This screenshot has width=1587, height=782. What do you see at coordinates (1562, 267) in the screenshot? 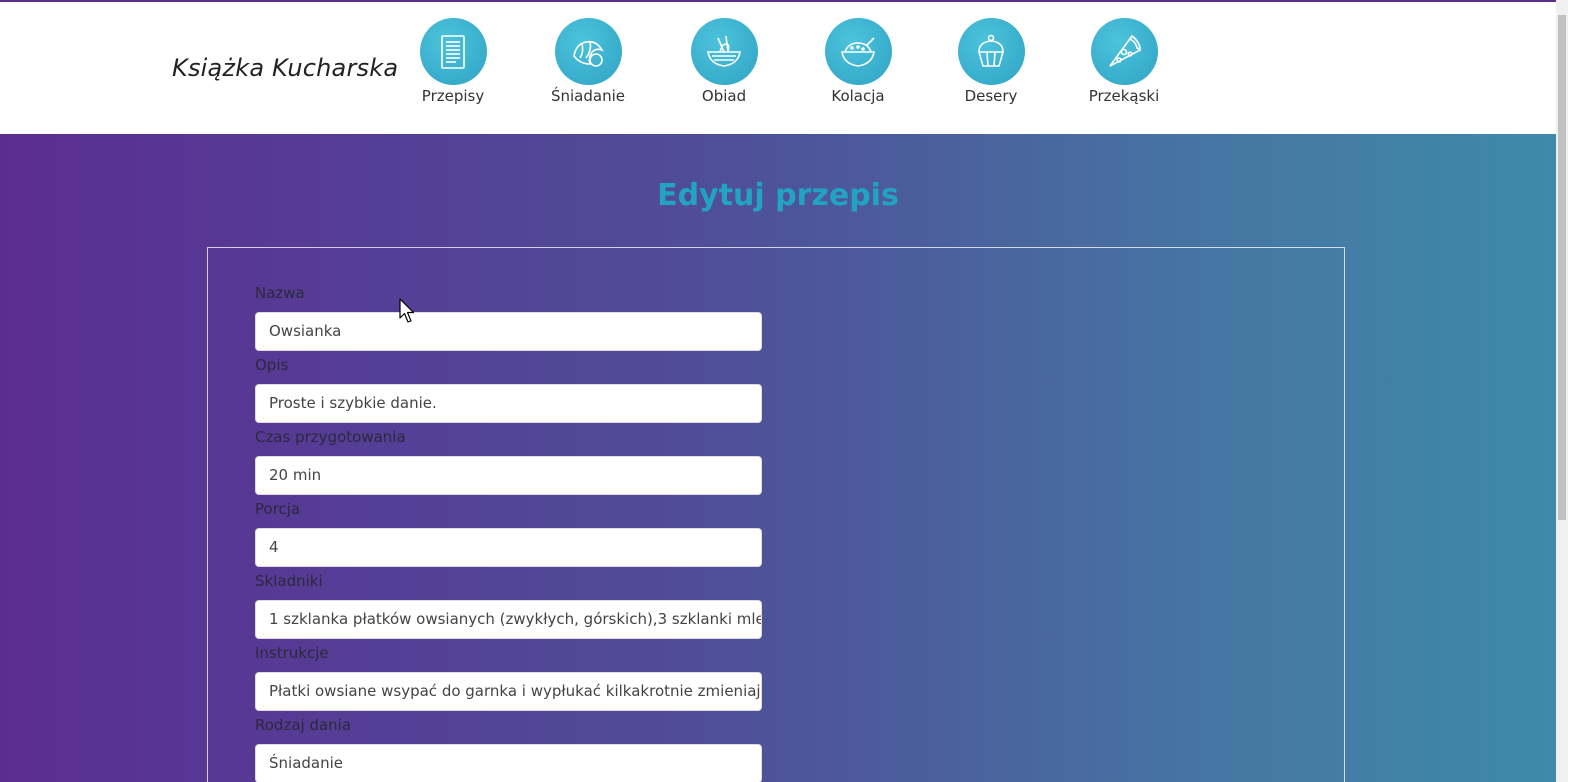
I see `scrollbar-thumb` at bounding box center [1562, 267].